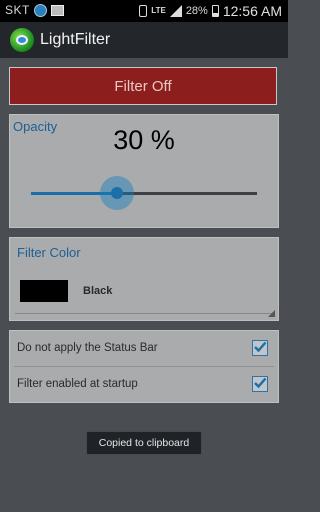 The image size is (320, 512). Describe the element at coordinates (144, 193) in the screenshot. I see `opacity-slider-track` at that location.